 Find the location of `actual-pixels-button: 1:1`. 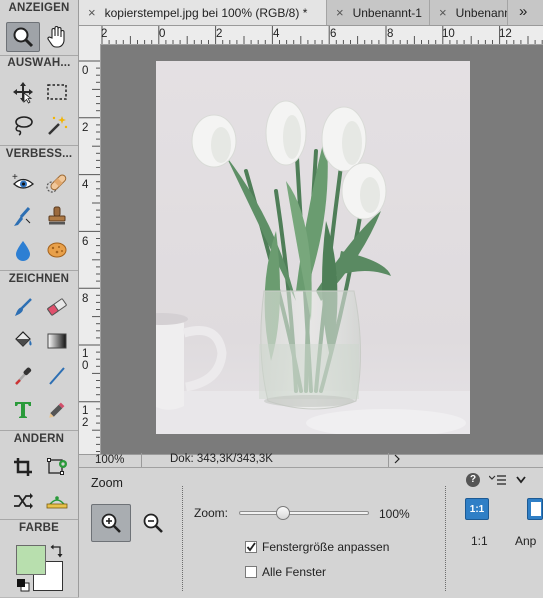

actual-pixels-button: 1:1 is located at coordinates (477, 509).